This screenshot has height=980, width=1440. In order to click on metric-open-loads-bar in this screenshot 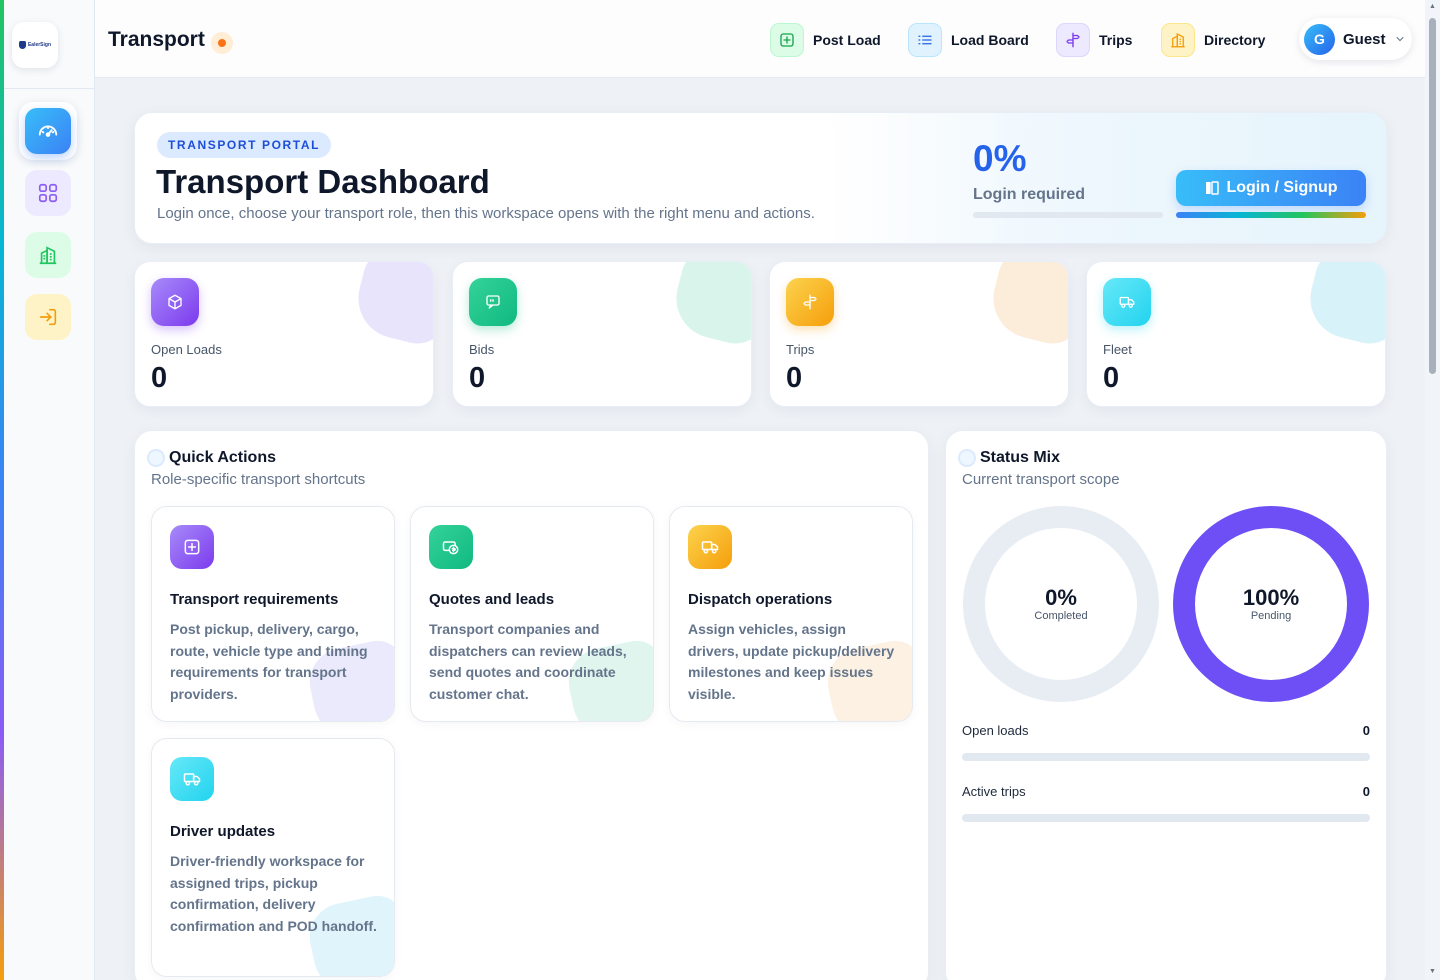, I will do `click(1166, 757)`.